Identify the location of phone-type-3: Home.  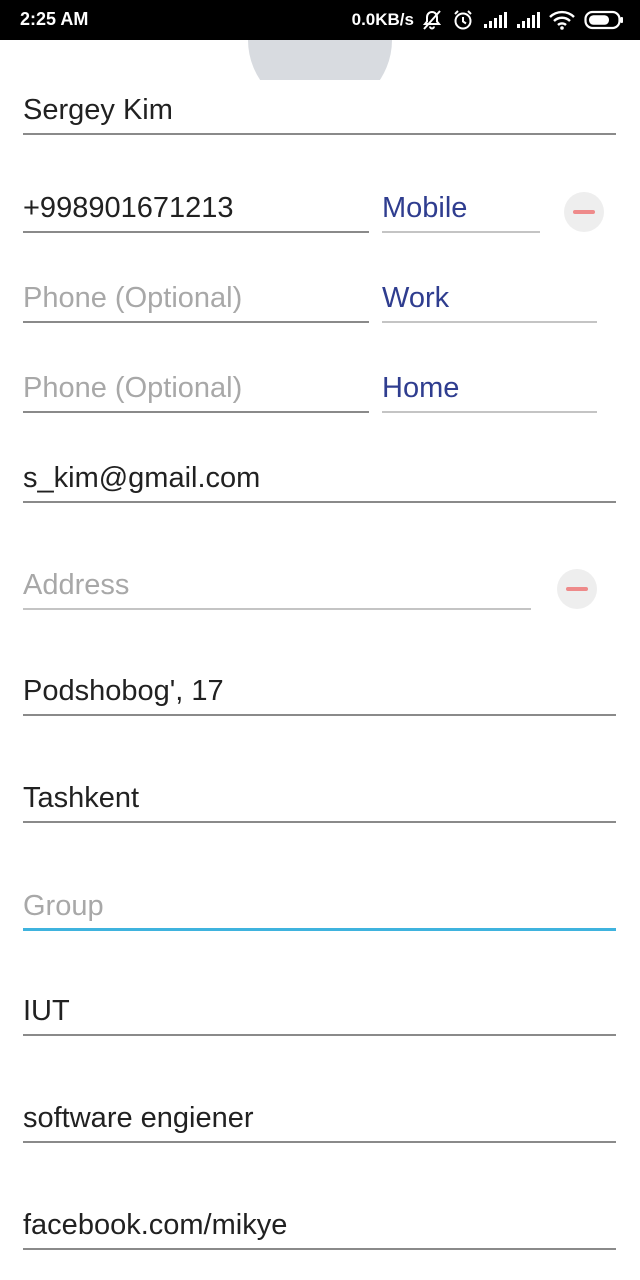
(421, 388).